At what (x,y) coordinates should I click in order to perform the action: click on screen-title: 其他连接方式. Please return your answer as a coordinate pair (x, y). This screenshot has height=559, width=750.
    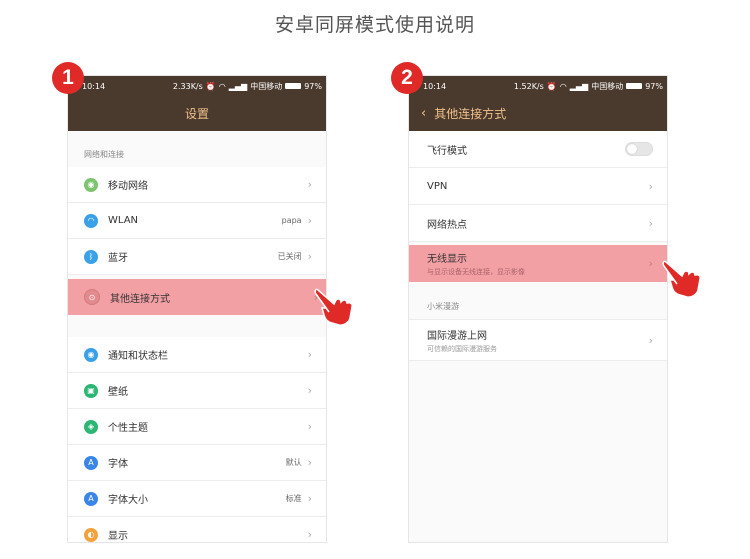
    Looking at the image, I should click on (470, 114).